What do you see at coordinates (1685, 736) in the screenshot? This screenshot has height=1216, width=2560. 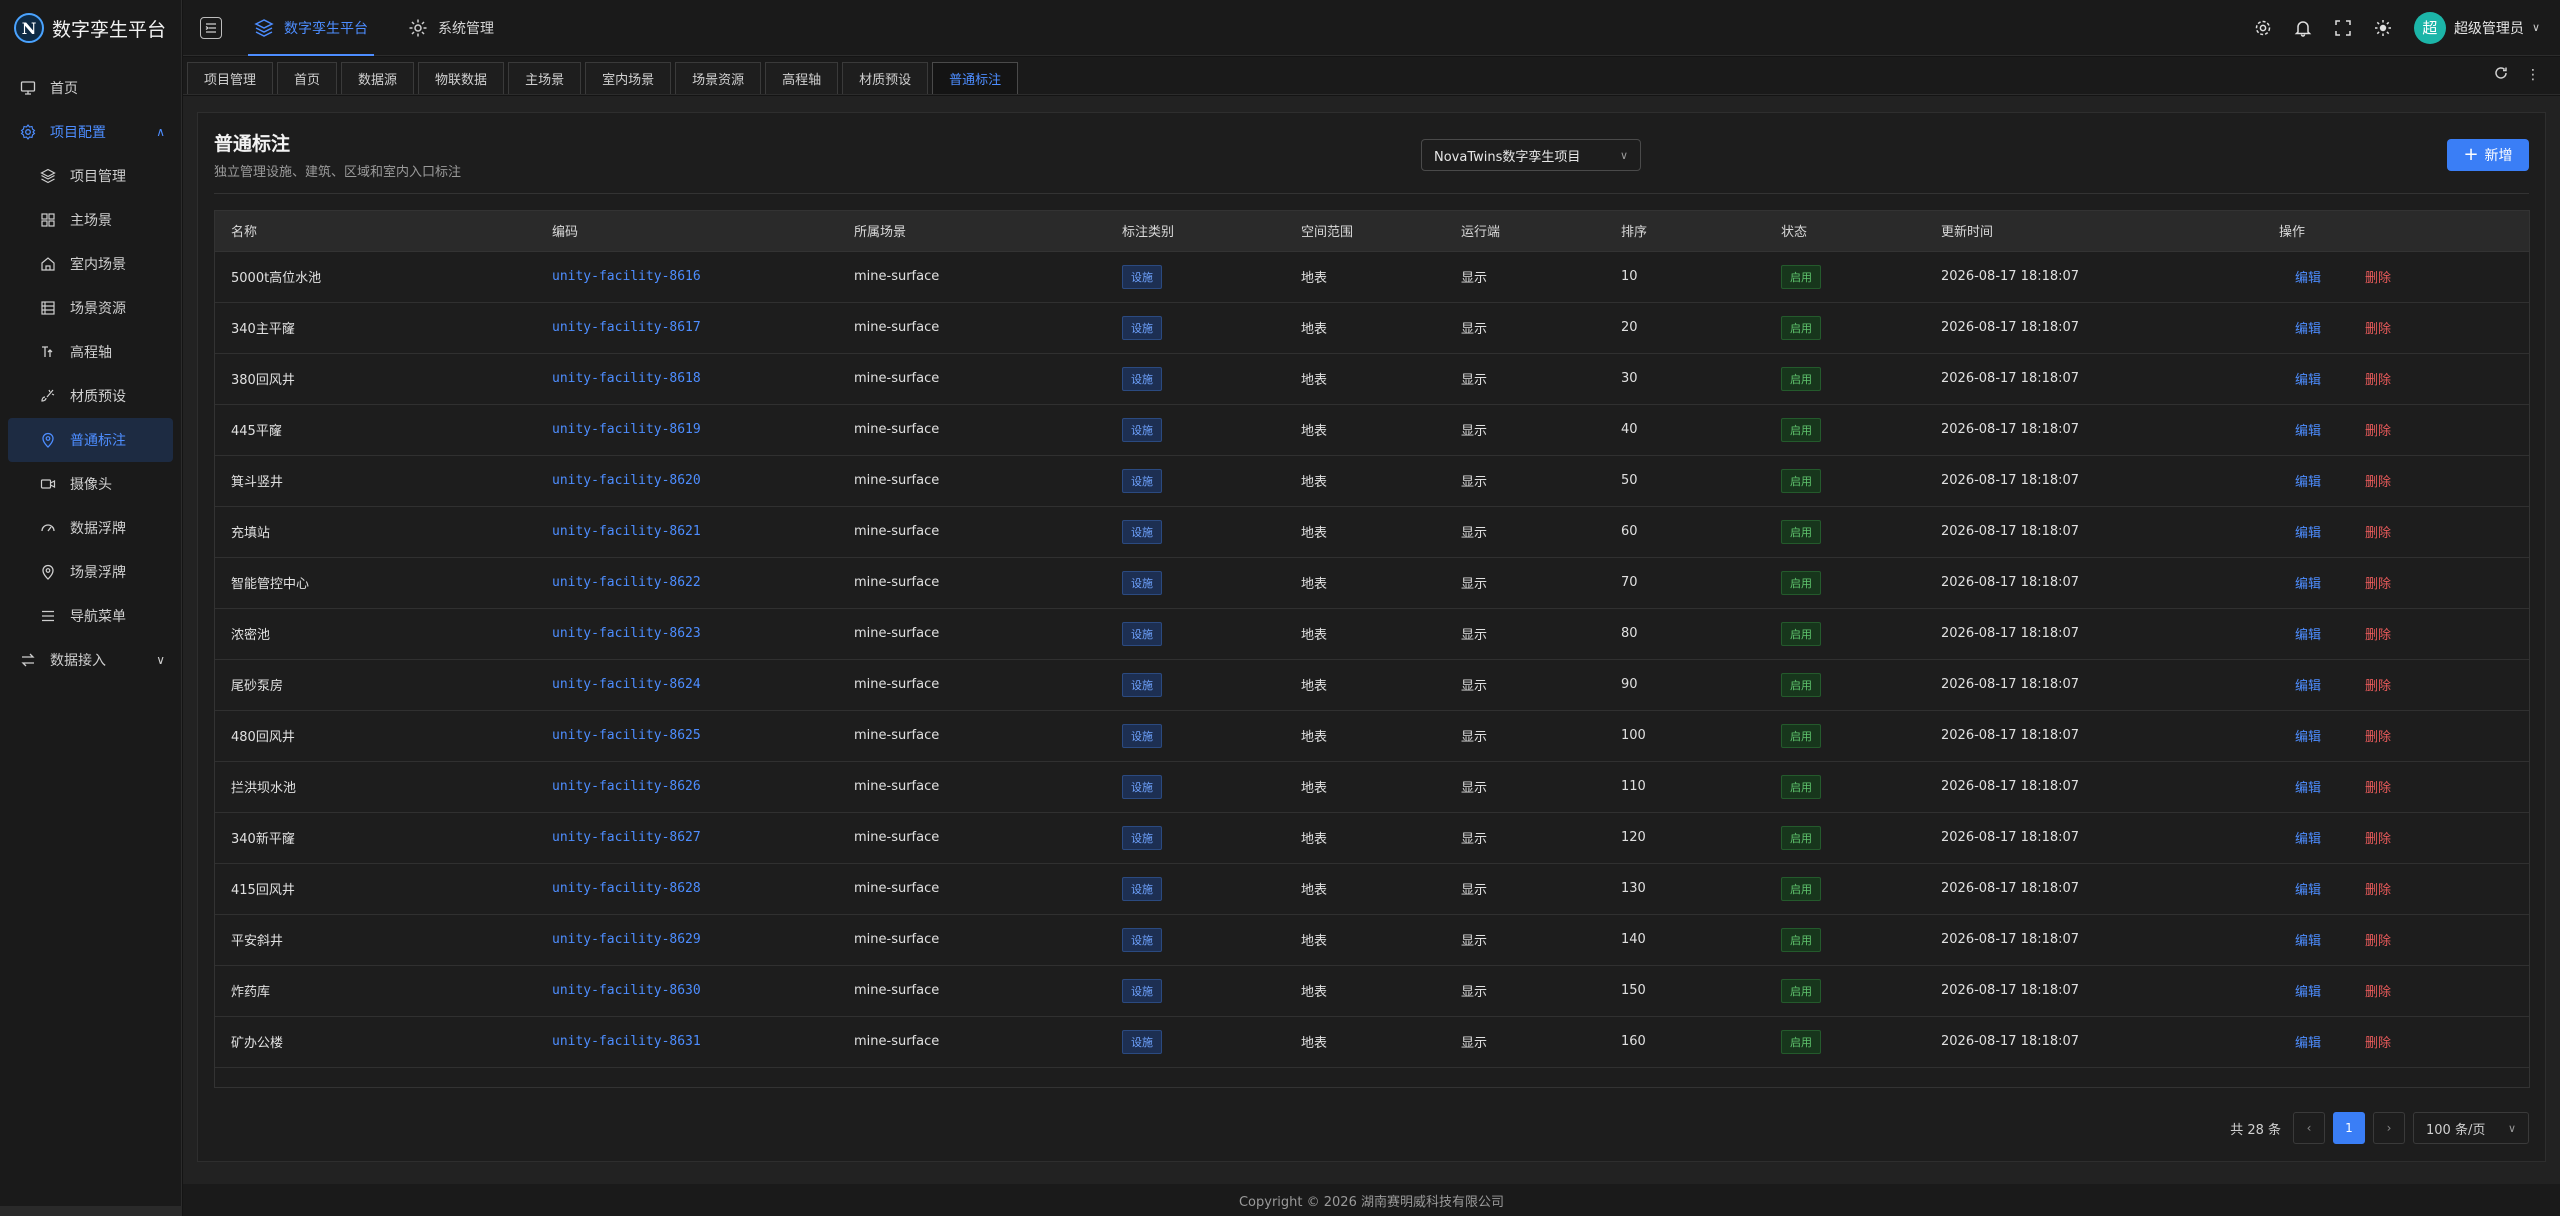 I see `cell-order: 100` at bounding box center [1685, 736].